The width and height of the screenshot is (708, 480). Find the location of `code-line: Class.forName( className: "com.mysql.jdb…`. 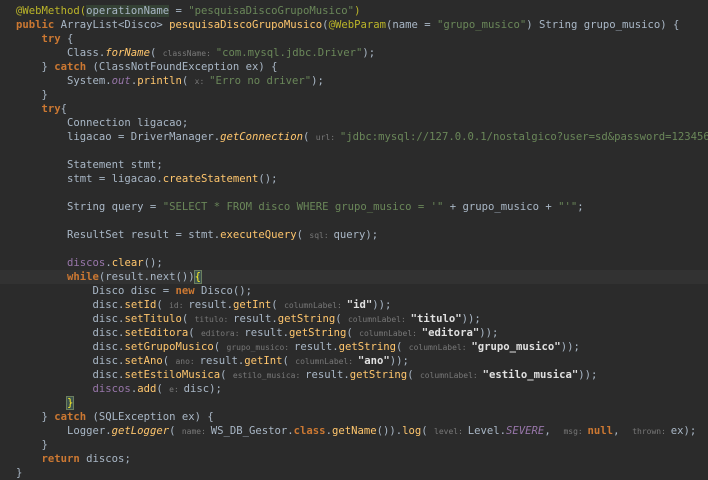

code-line: Class.forName( className: "com.mysql.jdb… is located at coordinates (354, 53).